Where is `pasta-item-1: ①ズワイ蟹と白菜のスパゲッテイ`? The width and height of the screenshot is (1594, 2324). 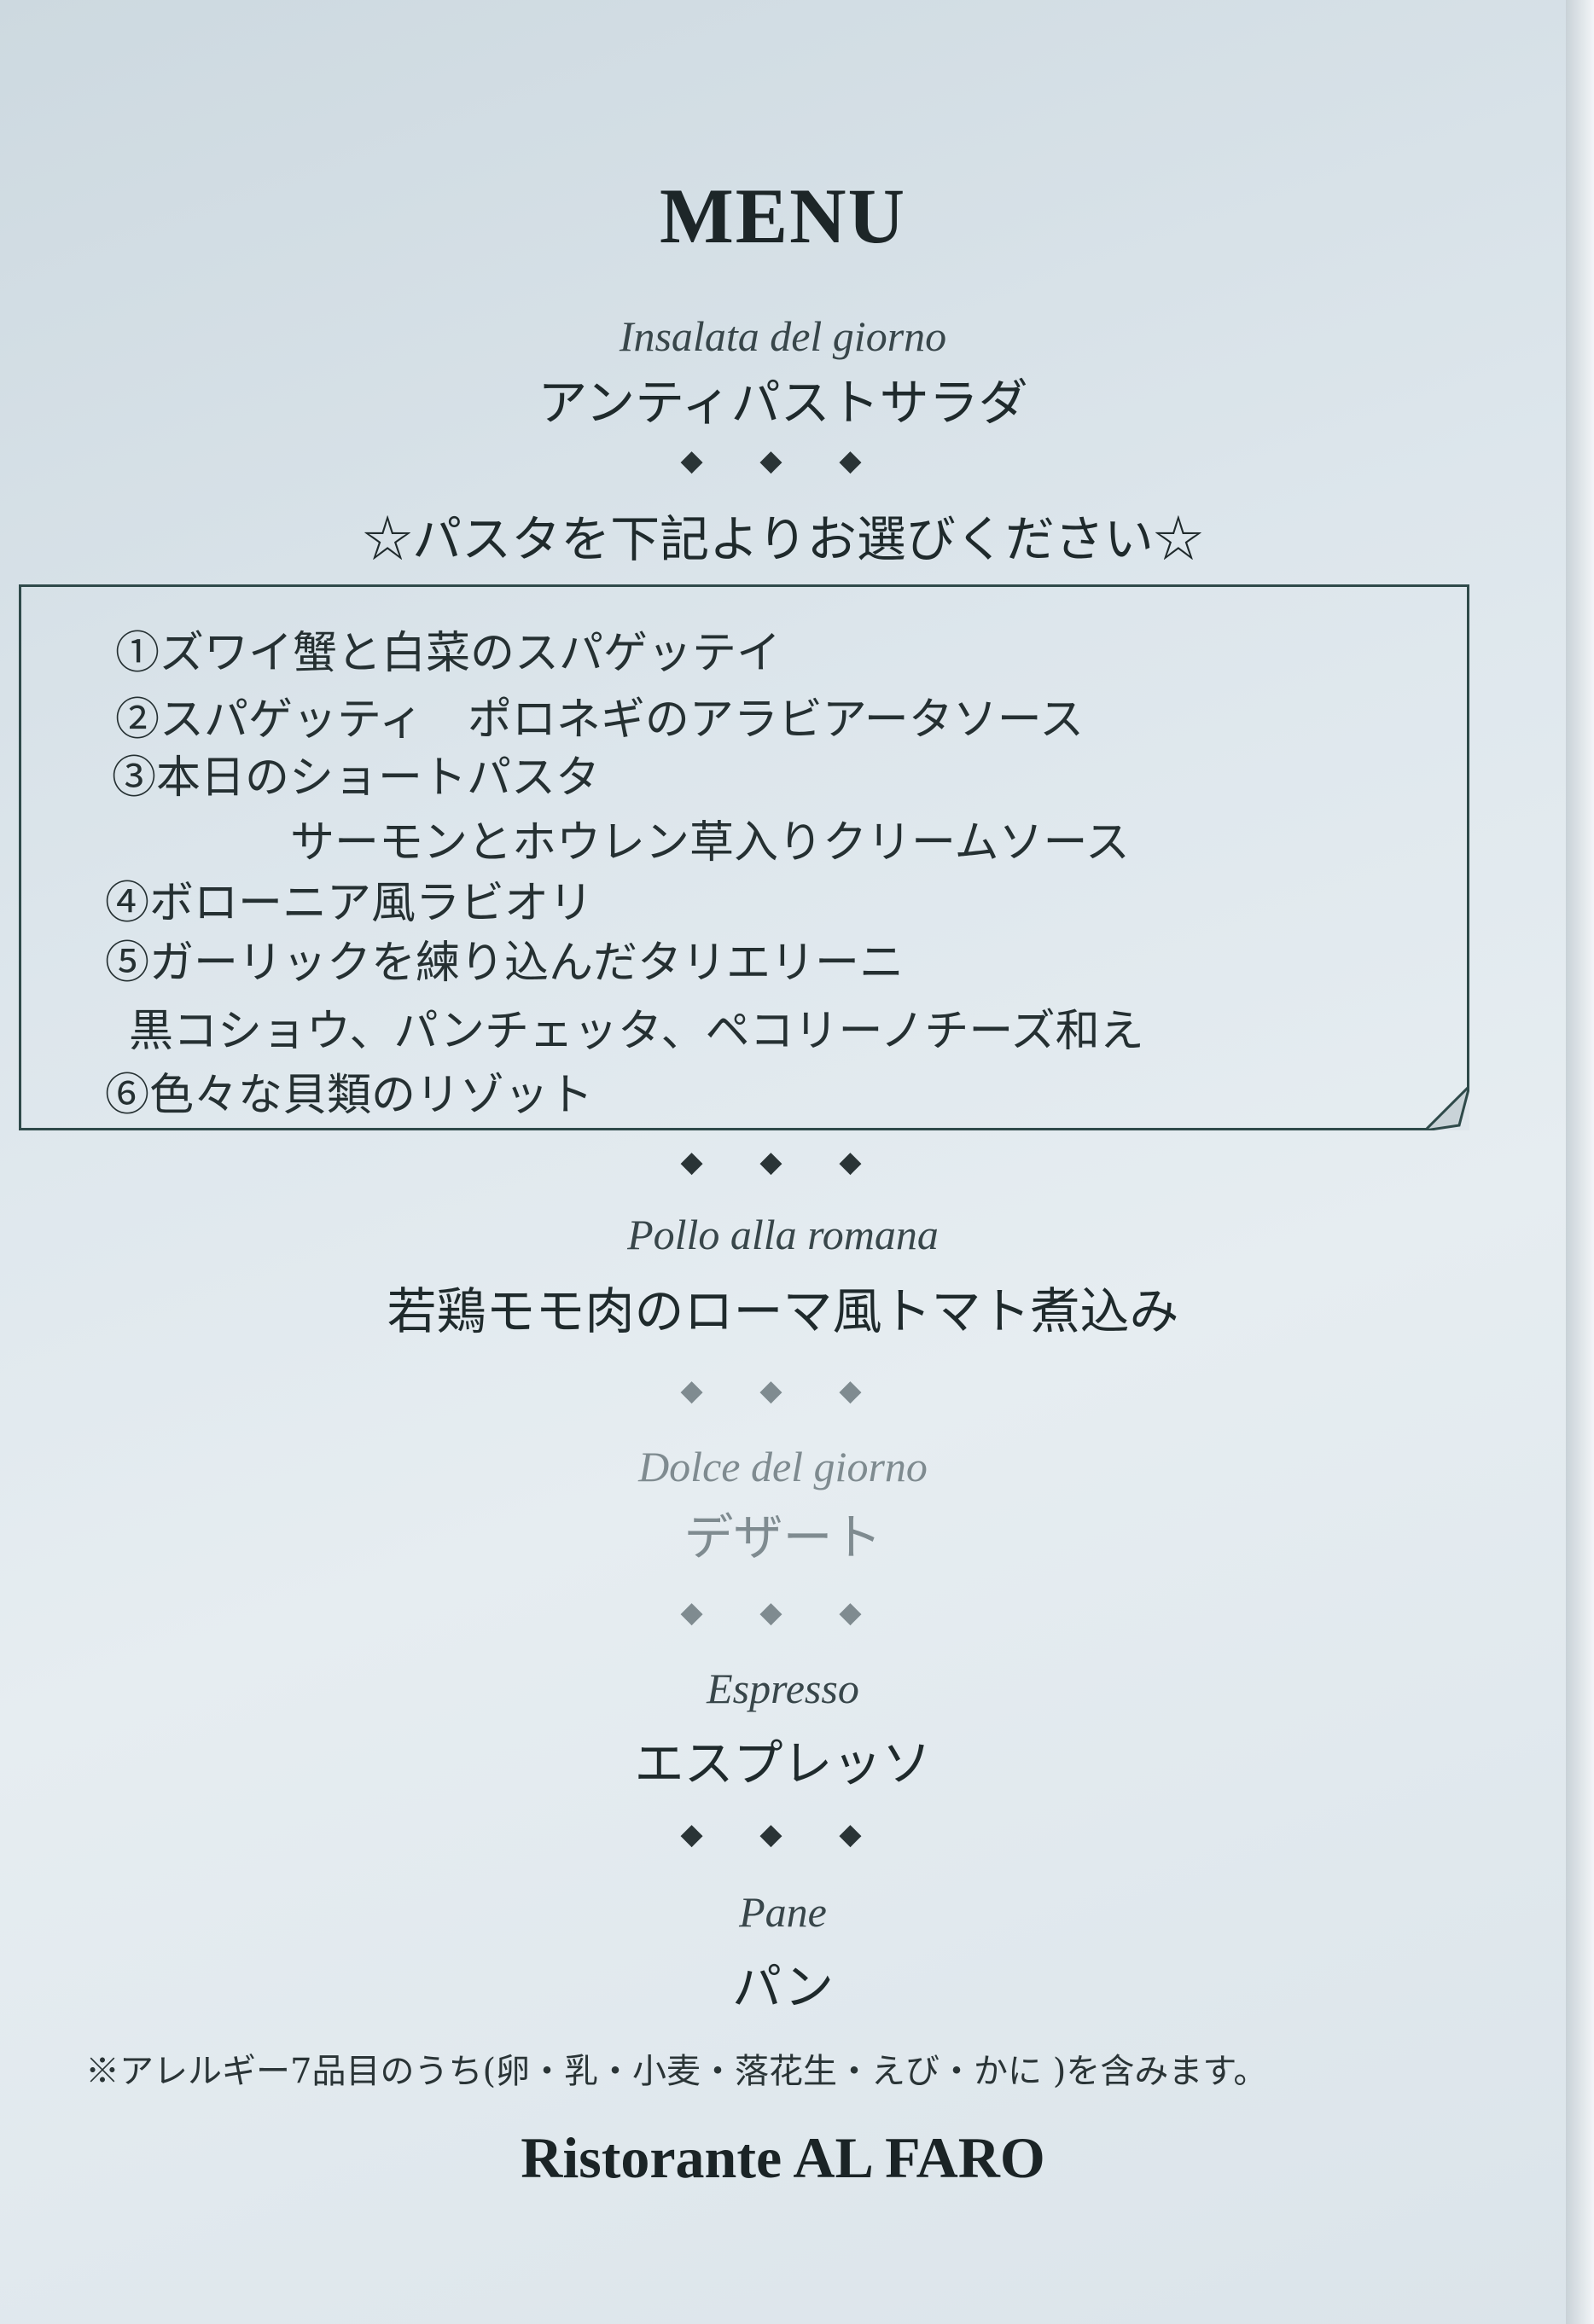 pasta-item-1: ①ズワイ蟹と白菜のスパゲッテイ is located at coordinates (448, 653).